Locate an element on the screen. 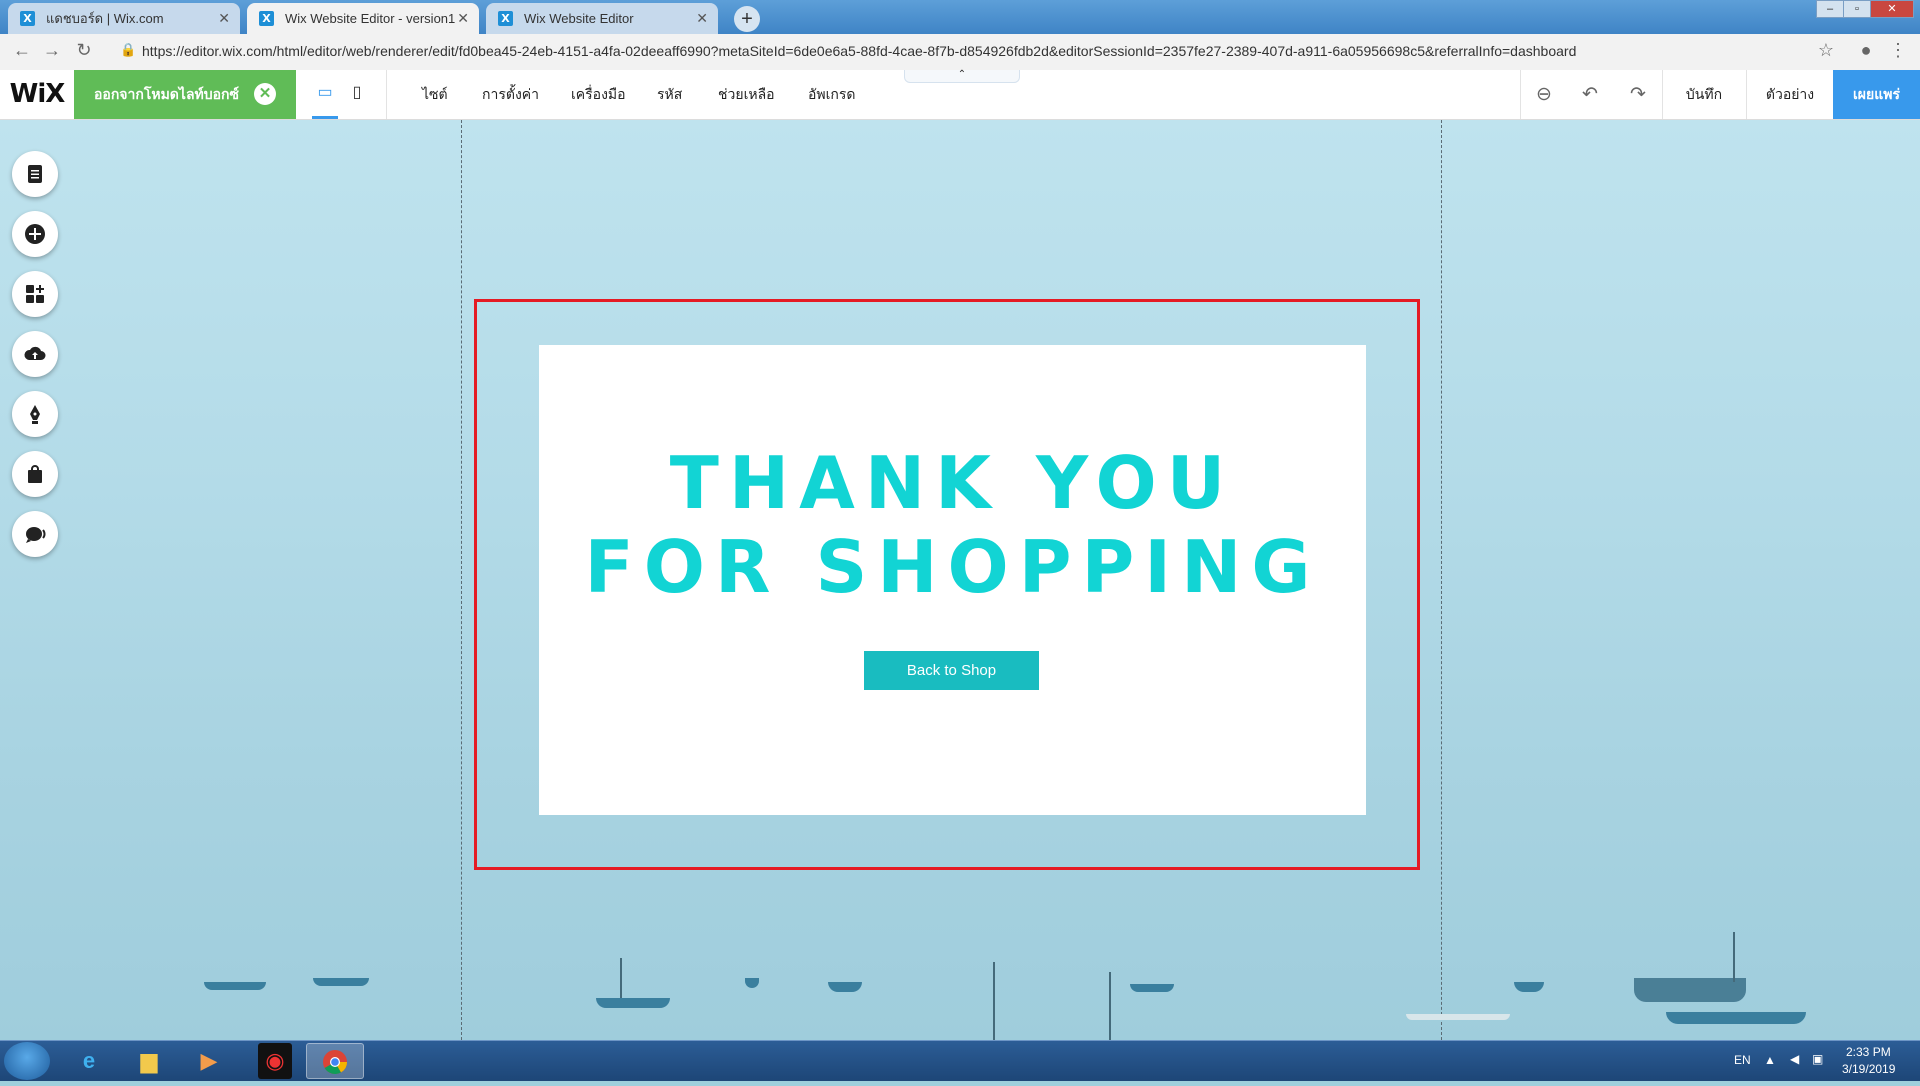  back-arrow-icon: ← is located at coordinates (22, 50).